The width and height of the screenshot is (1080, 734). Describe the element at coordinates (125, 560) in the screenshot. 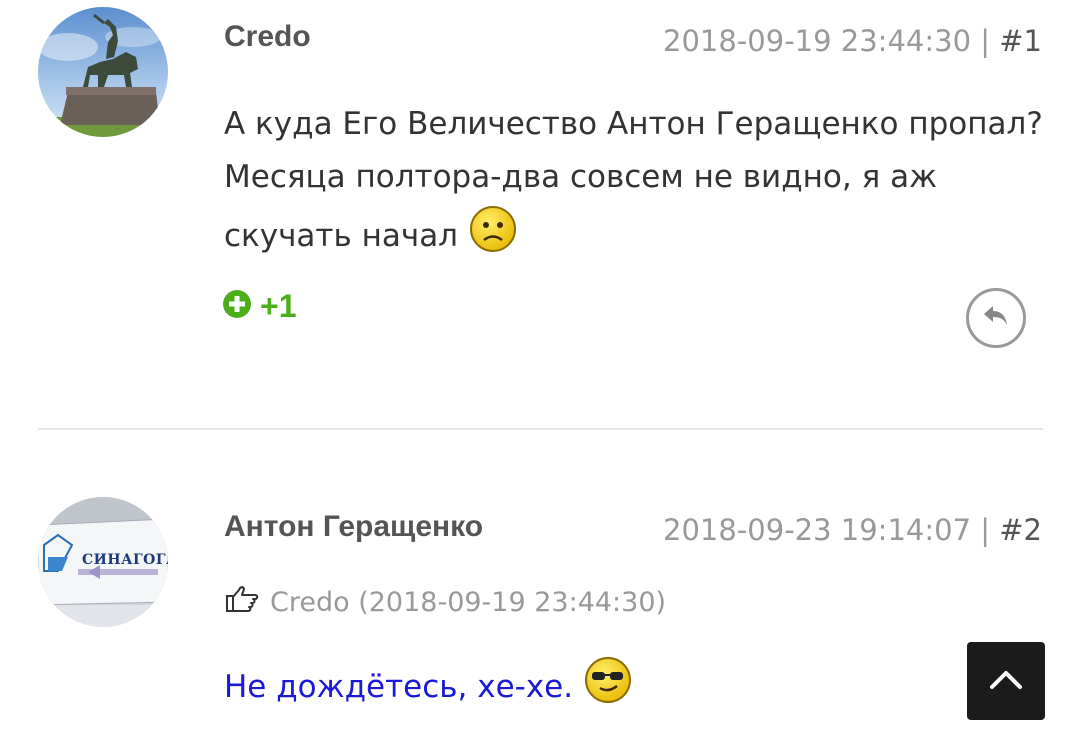

I see `avatar-sign-text: СИНАГОГА` at that location.